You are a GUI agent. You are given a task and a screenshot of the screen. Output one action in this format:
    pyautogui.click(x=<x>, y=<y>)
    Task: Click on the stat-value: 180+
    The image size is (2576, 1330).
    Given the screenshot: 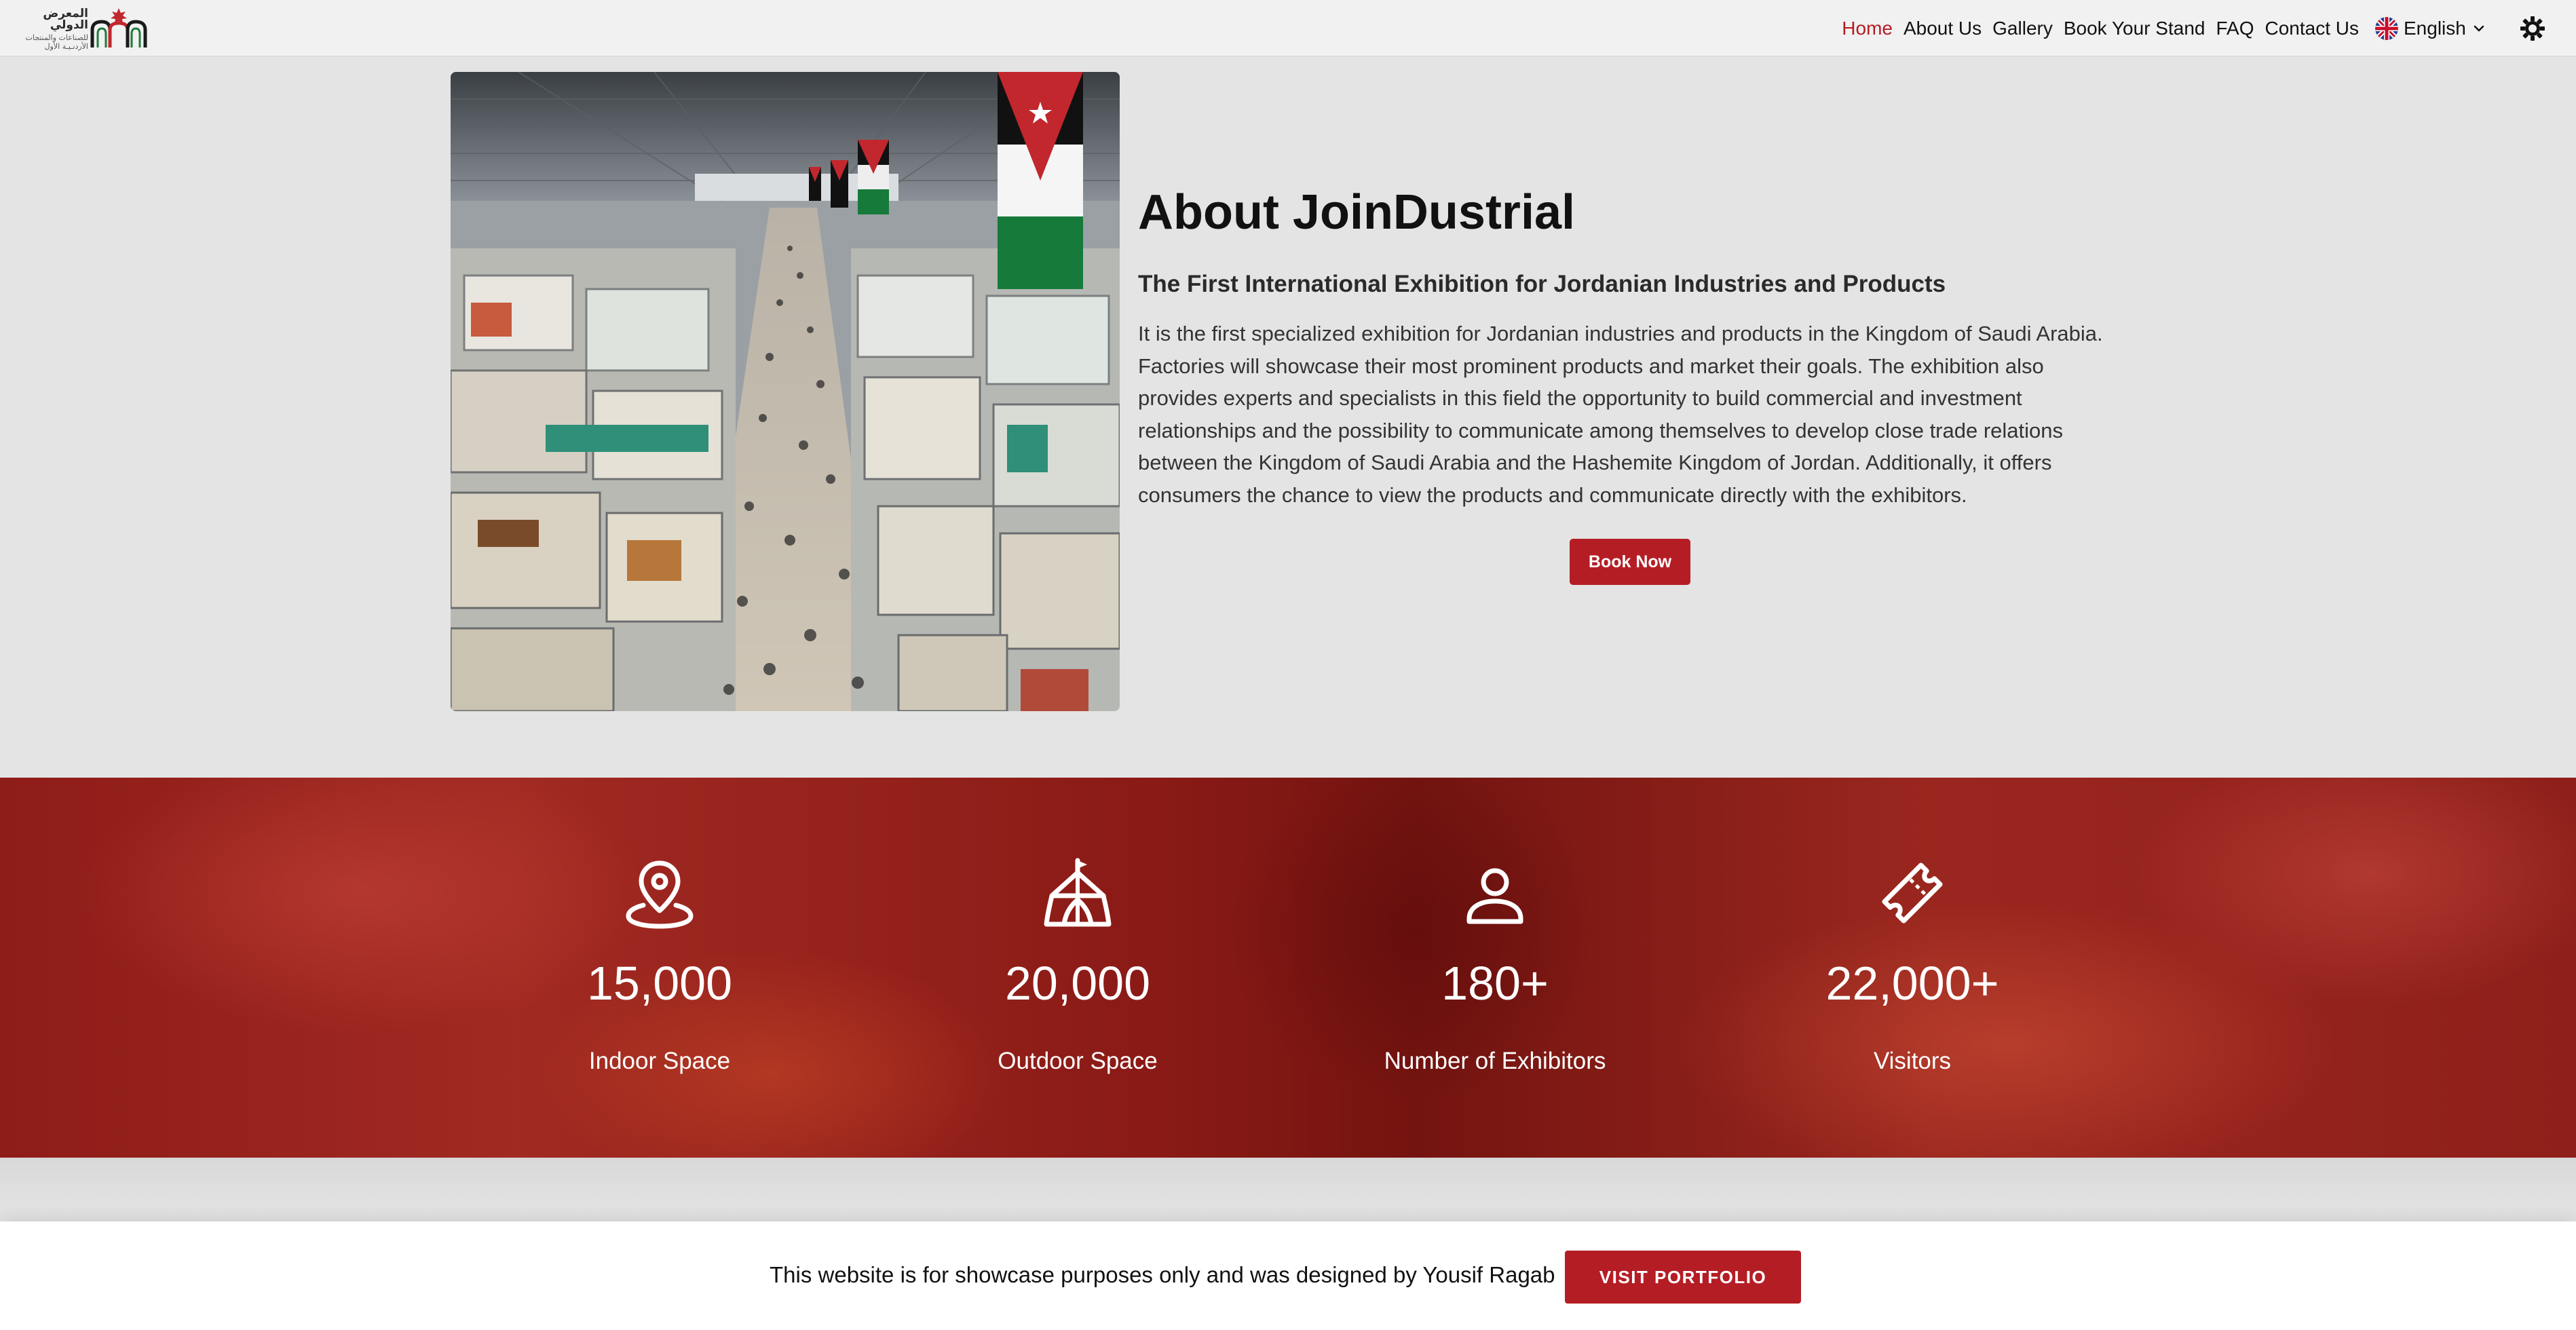 What is the action you would take?
    pyautogui.click(x=1495, y=983)
    